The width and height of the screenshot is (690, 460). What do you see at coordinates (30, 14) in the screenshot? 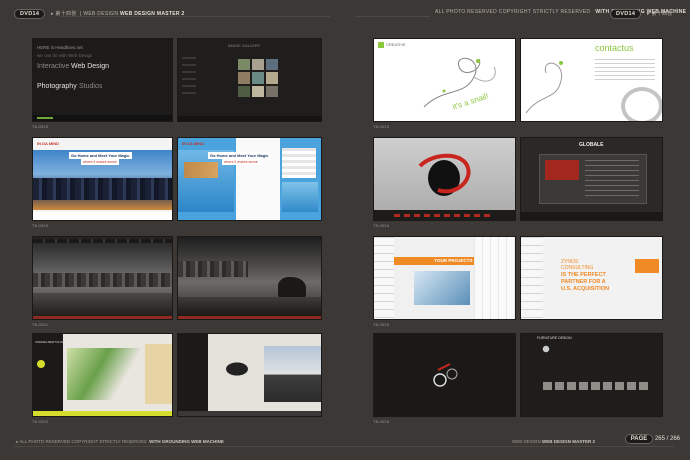
I see `left-dvd-pill: DVD14` at bounding box center [30, 14].